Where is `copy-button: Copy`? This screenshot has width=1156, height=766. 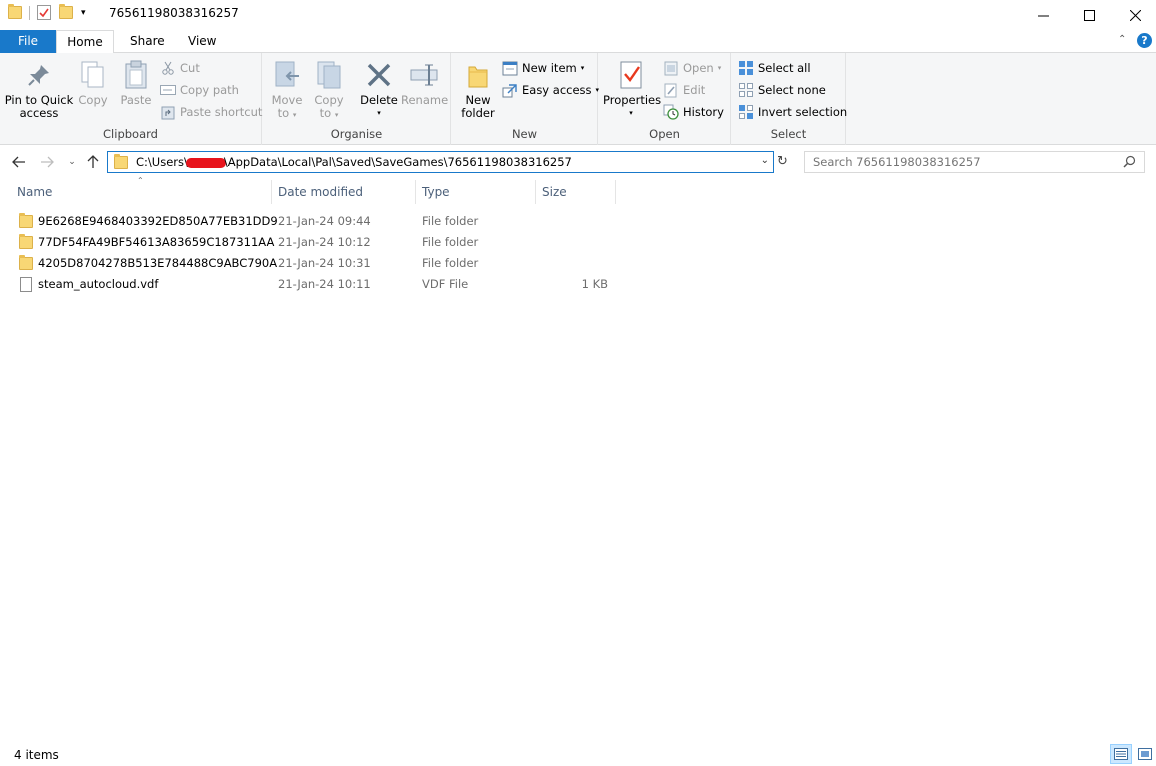
copy-button: Copy is located at coordinates (93, 83).